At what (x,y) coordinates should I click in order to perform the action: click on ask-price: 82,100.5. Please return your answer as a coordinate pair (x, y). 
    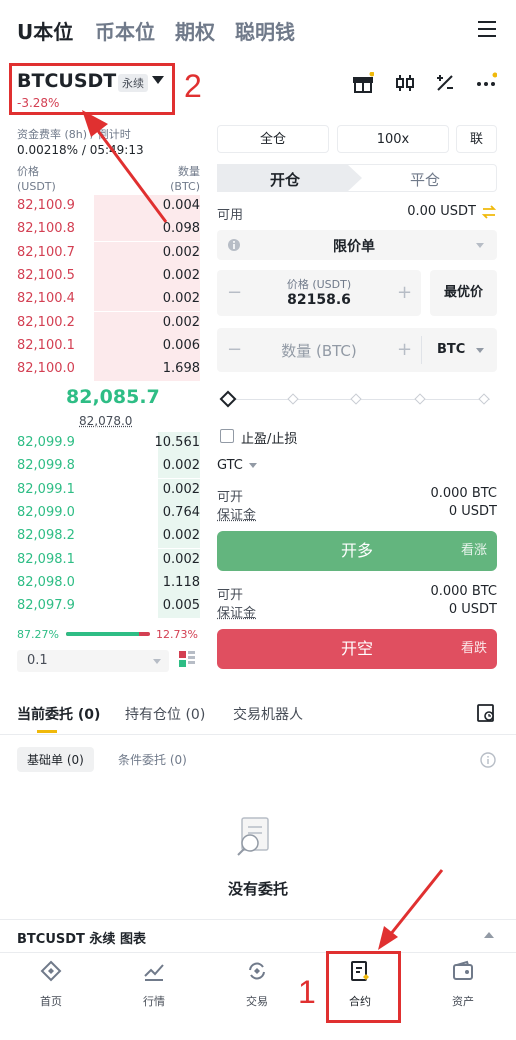
    Looking at the image, I should click on (46, 275).